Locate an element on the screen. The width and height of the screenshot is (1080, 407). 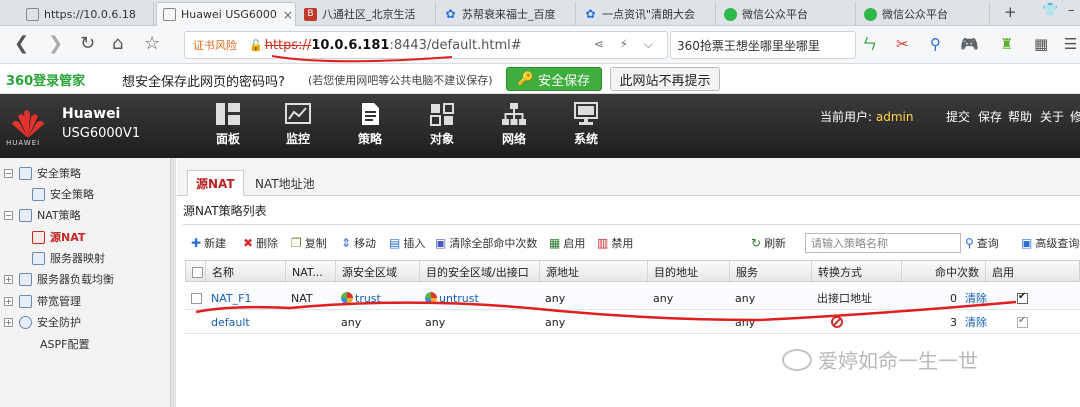
tree-label: 带宽管理 is located at coordinates (59, 301).